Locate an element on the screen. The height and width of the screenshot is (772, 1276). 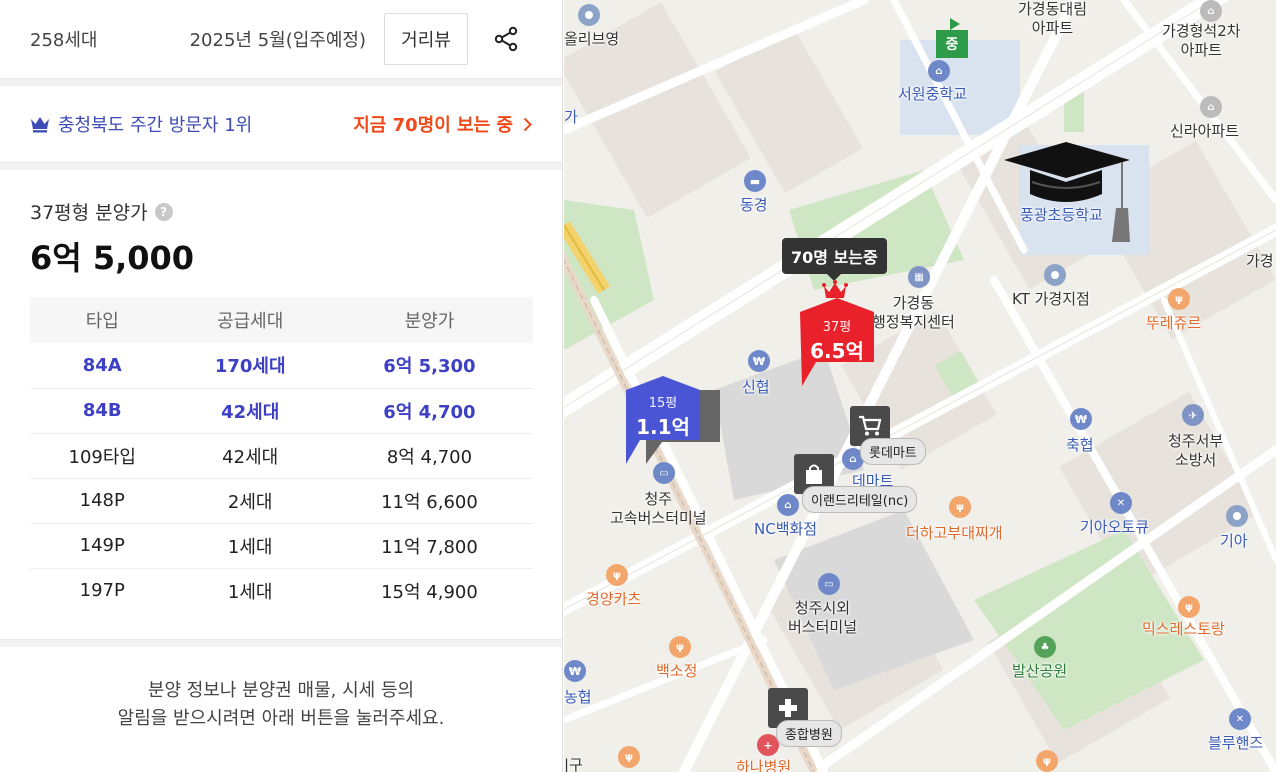
map-label: 블루핸즈 is located at coordinates (1236, 743).